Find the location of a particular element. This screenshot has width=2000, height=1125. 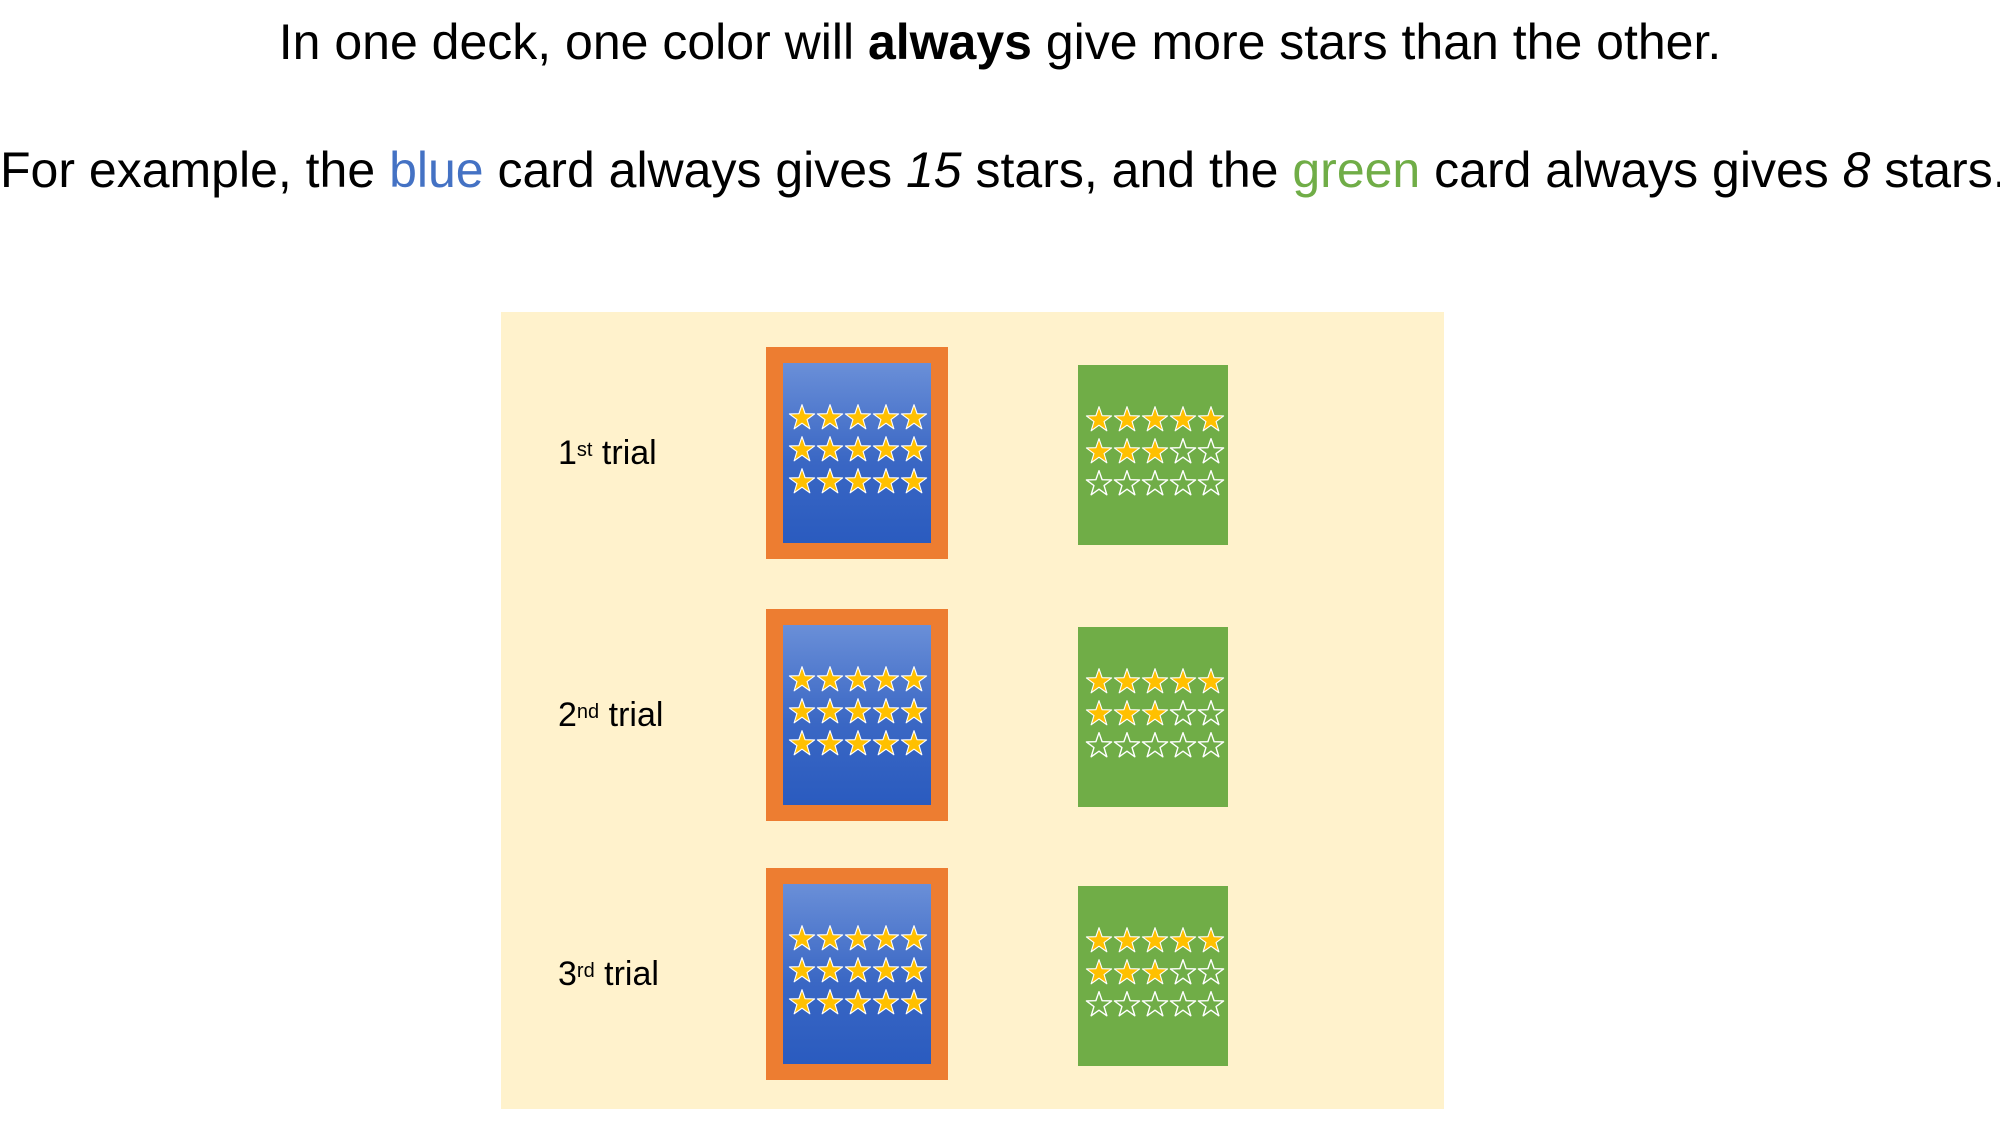

green-word: green is located at coordinates (1356, 170).